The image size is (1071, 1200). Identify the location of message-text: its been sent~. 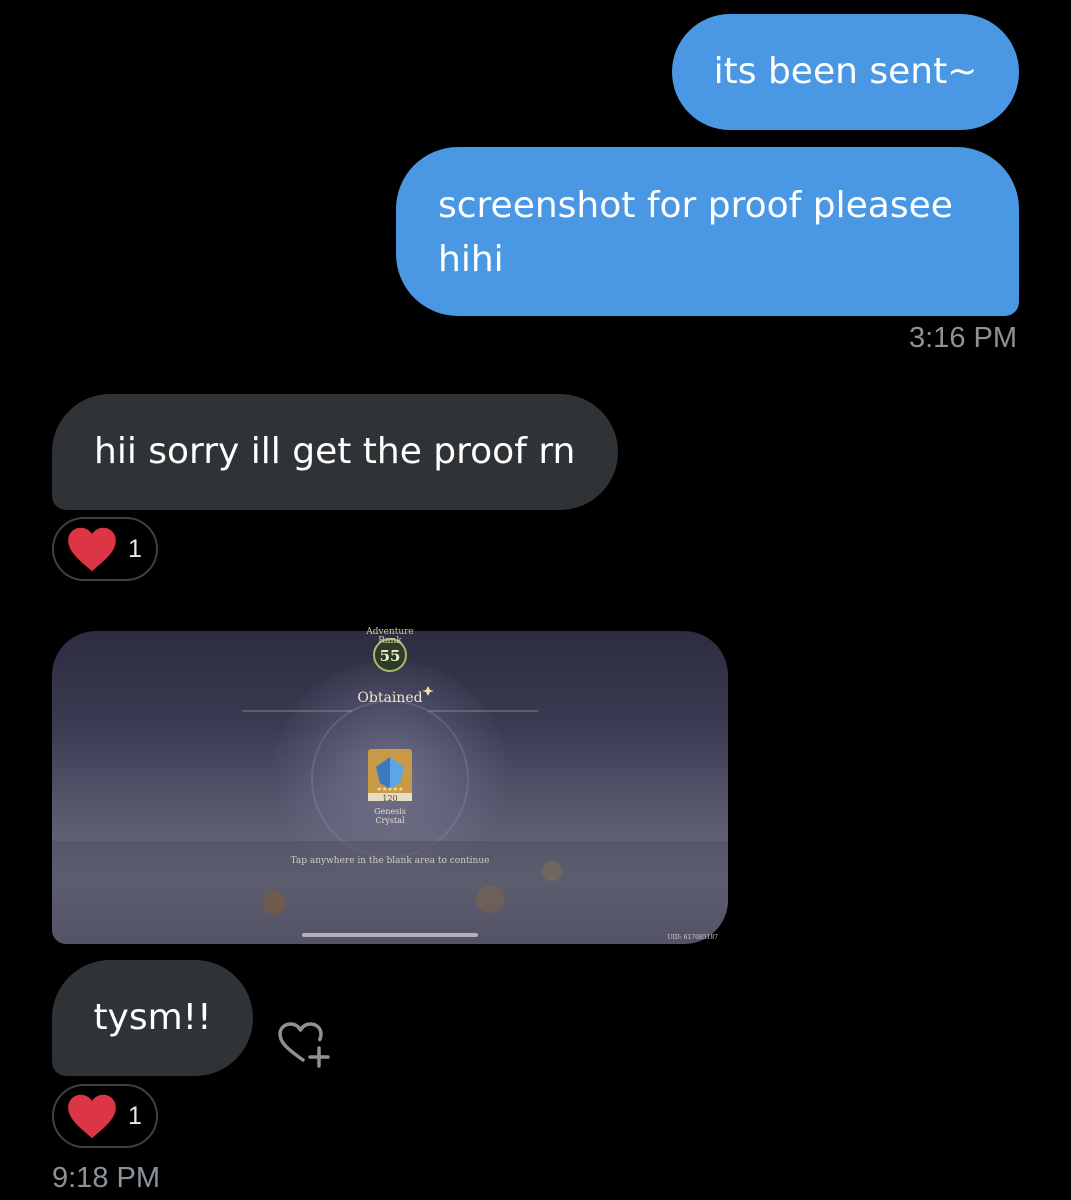
(845, 71).